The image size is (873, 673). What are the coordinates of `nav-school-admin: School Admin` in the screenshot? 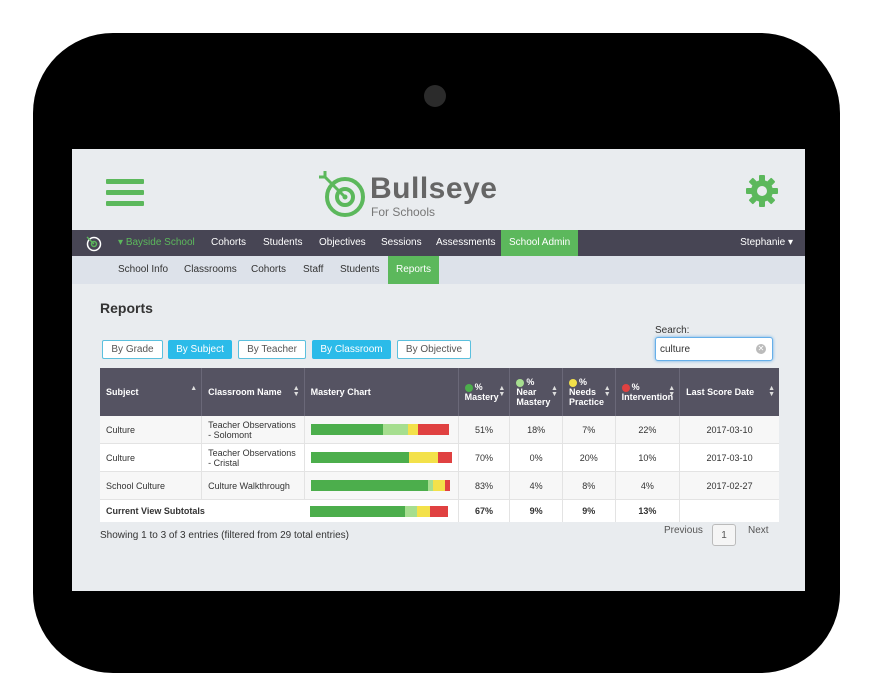 It's located at (540, 243).